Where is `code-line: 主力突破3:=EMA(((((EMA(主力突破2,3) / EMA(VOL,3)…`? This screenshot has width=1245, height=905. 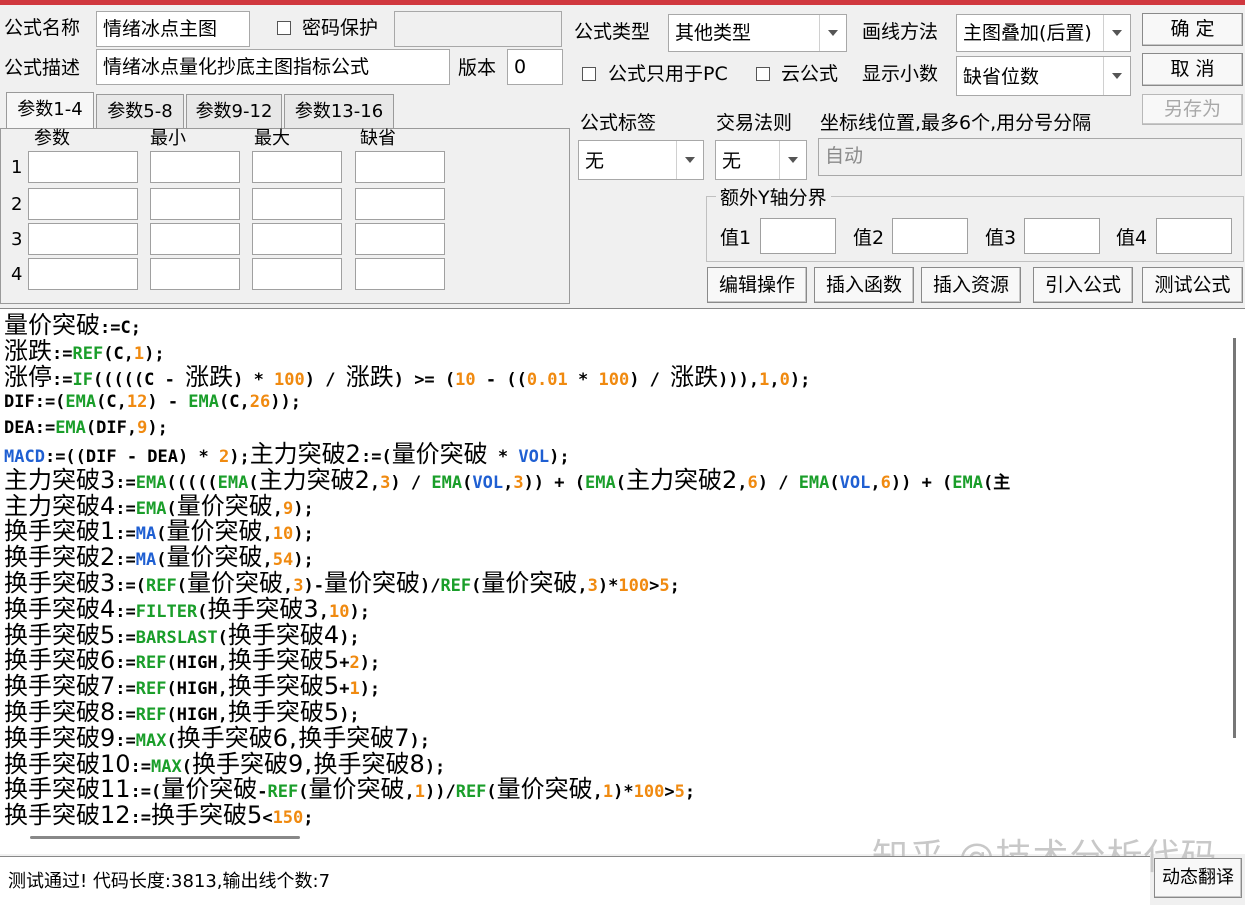 code-line: 主力突破3:=EMA(((((EMA(主力突破2,3) / EMA(VOL,3)… is located at coordinates (611, 480).